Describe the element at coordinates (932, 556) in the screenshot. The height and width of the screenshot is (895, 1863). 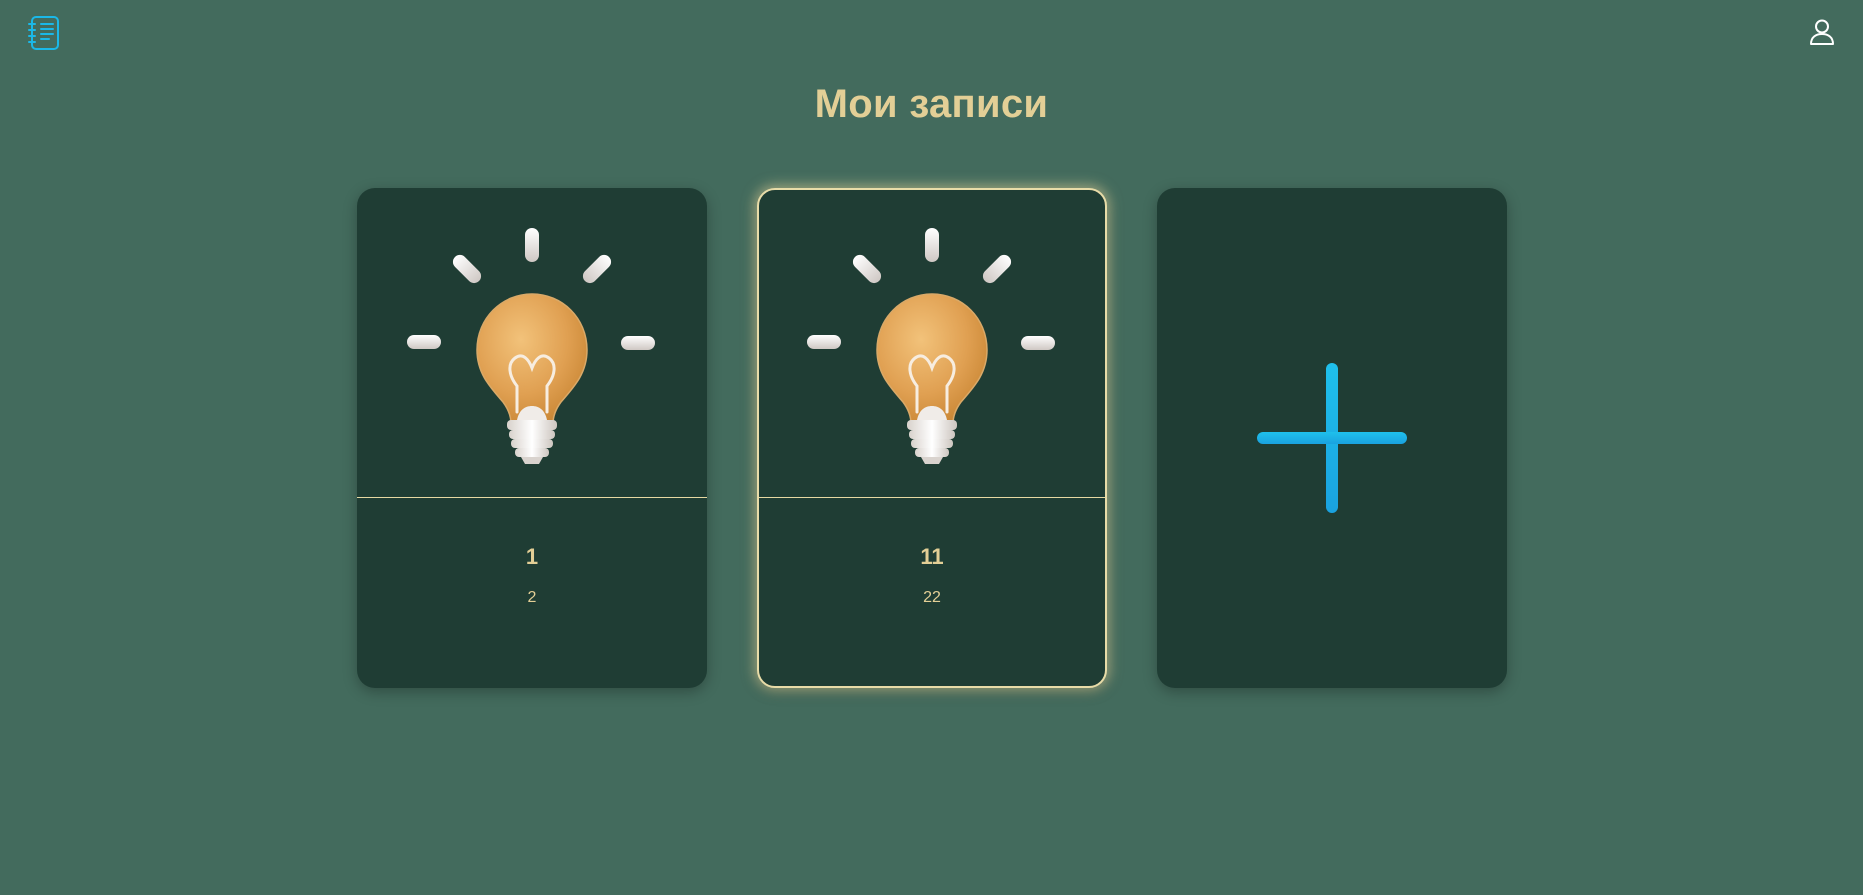
I see `note-title: 11` at that location.